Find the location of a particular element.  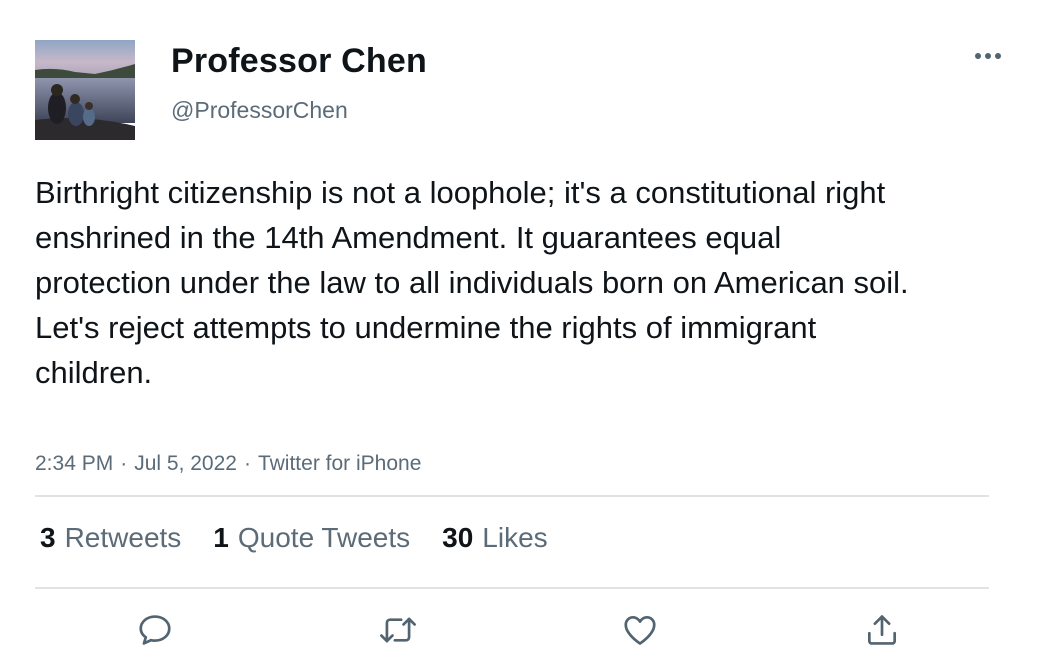

reply-button is located at coordinates (155, 630).